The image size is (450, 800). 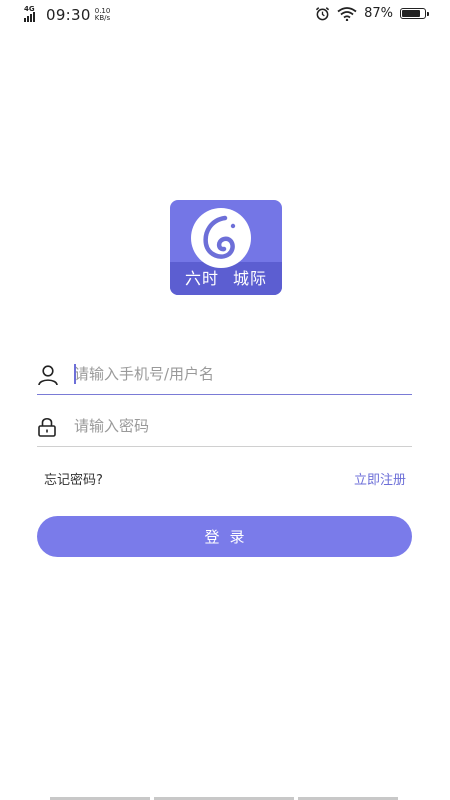 What do you see at coordinates (219, 237) in the screenshot?
I see `spiral-logo-icon` at bounding box center [219, 237].